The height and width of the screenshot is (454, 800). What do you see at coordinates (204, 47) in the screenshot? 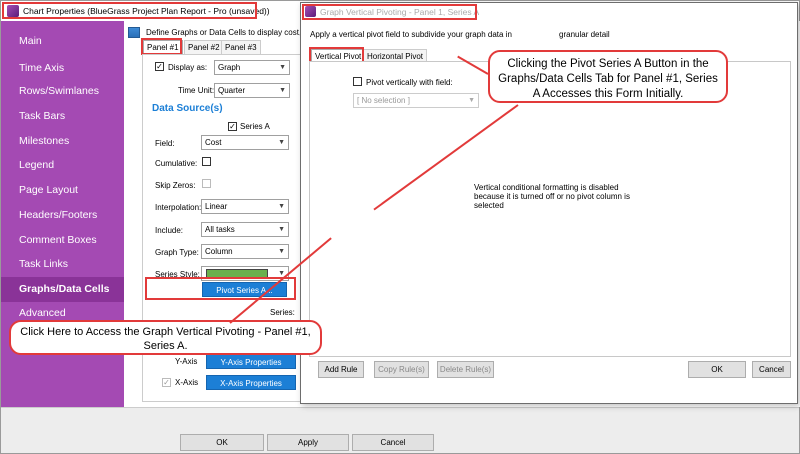
I see `tab-panel-2: Panel #2` at bounding box center [204, 47].